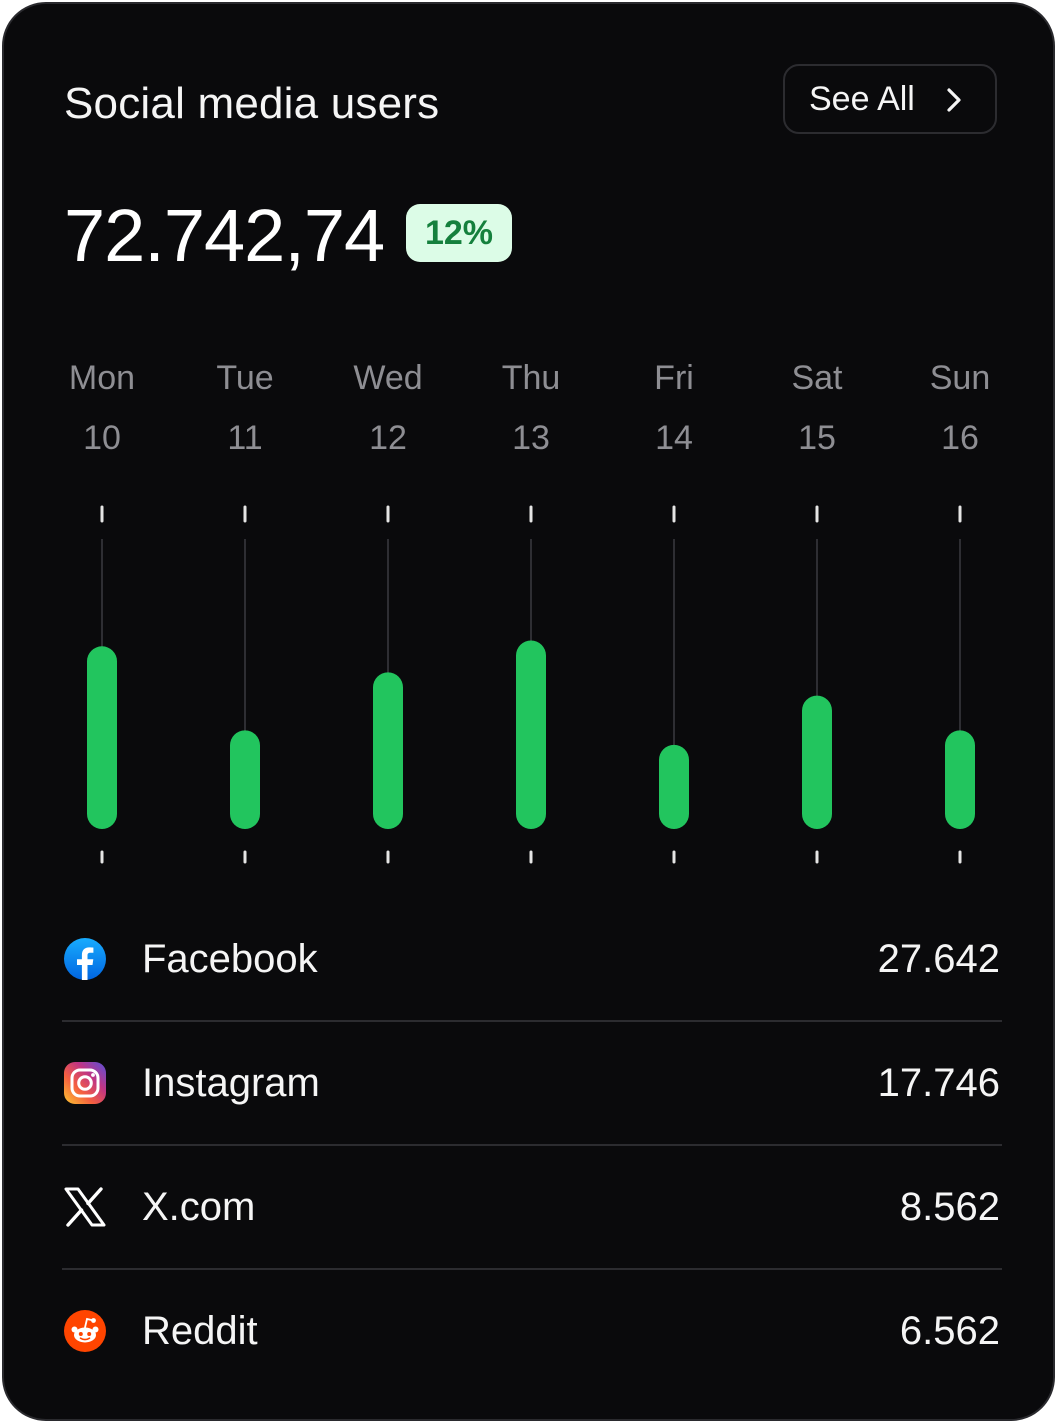 The image size is (1057, 1423). What do you see at coordinates (224, 235) in the screenshot?
I see `total-users-value: 72.742,74` at bounding box center [224, 235].